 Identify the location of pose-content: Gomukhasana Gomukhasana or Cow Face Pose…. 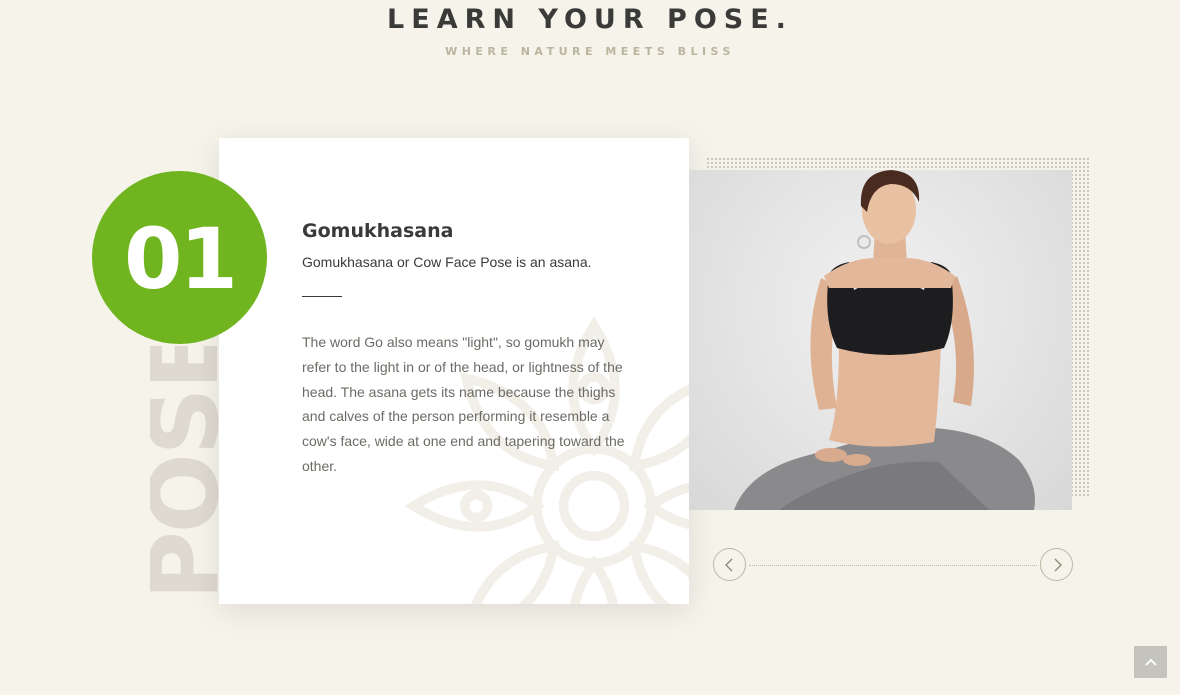
(467, 349).